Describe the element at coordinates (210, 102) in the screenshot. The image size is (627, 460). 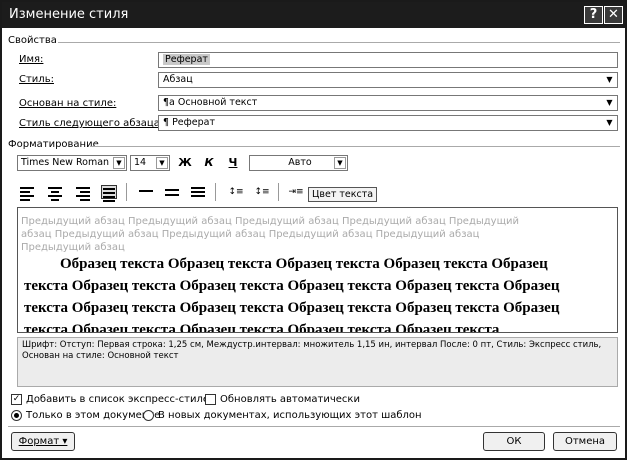
I see `based-on-value: ¶a Основной текст` at that location.